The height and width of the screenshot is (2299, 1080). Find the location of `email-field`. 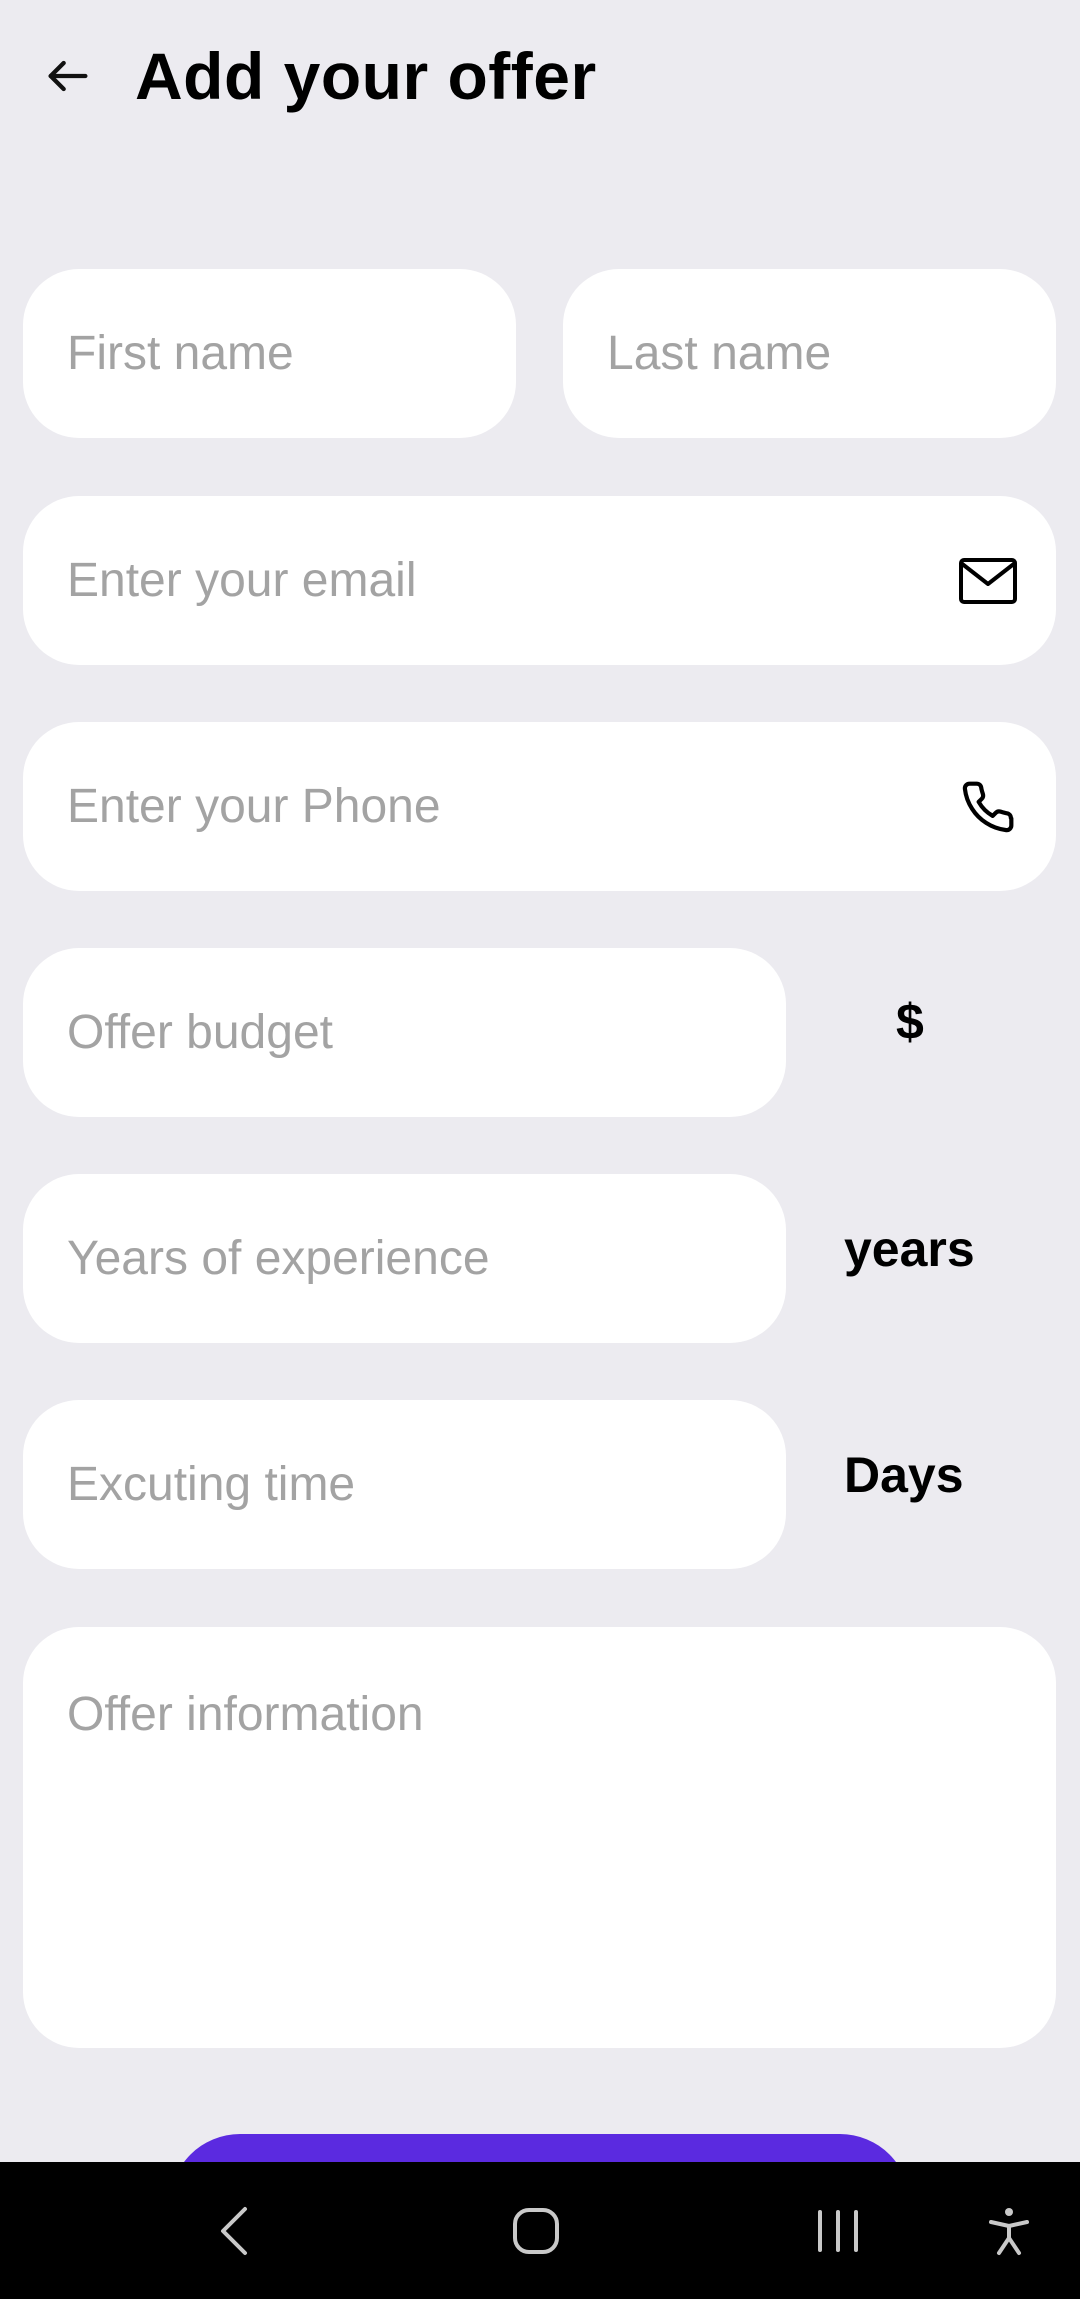

email-field is located at coordinates (539, 580).